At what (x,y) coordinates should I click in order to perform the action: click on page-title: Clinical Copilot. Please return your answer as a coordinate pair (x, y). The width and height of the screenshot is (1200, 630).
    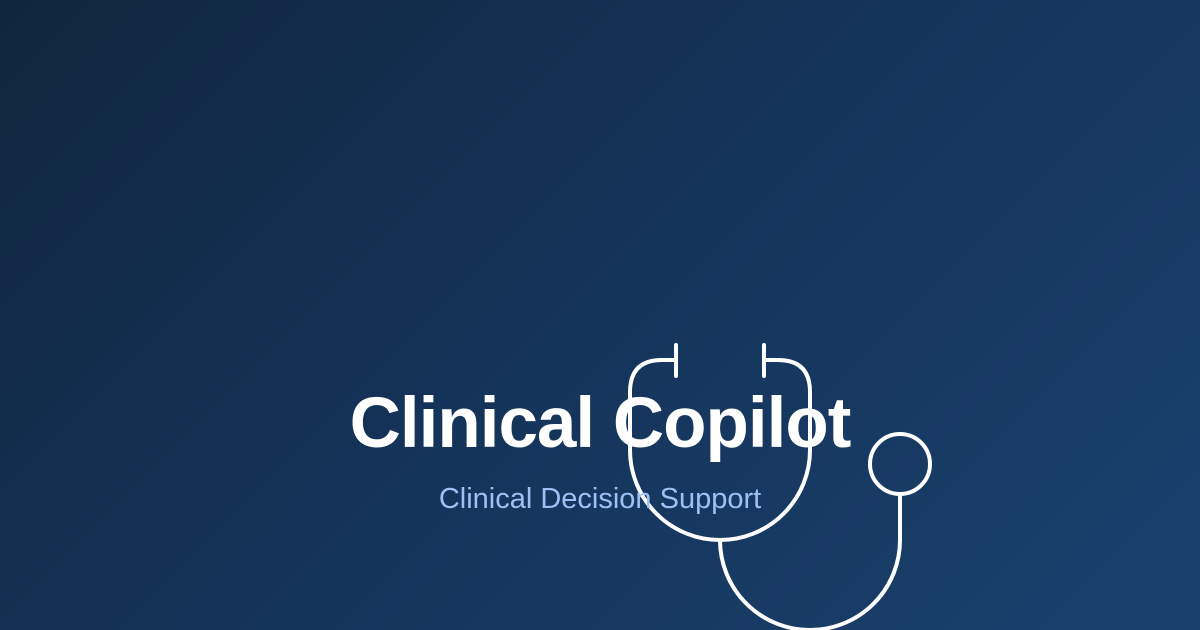
    Looking at the image, I should click on (600, 423).